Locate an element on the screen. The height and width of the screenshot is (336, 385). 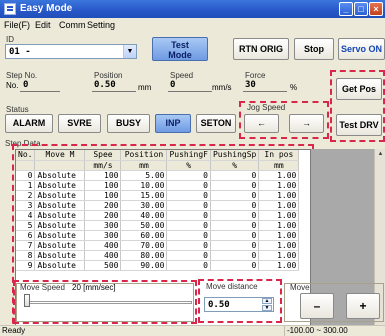
table-row: 2 Absolute 100 15.00 0 0 1.00 is located at coordinates (158, 195).